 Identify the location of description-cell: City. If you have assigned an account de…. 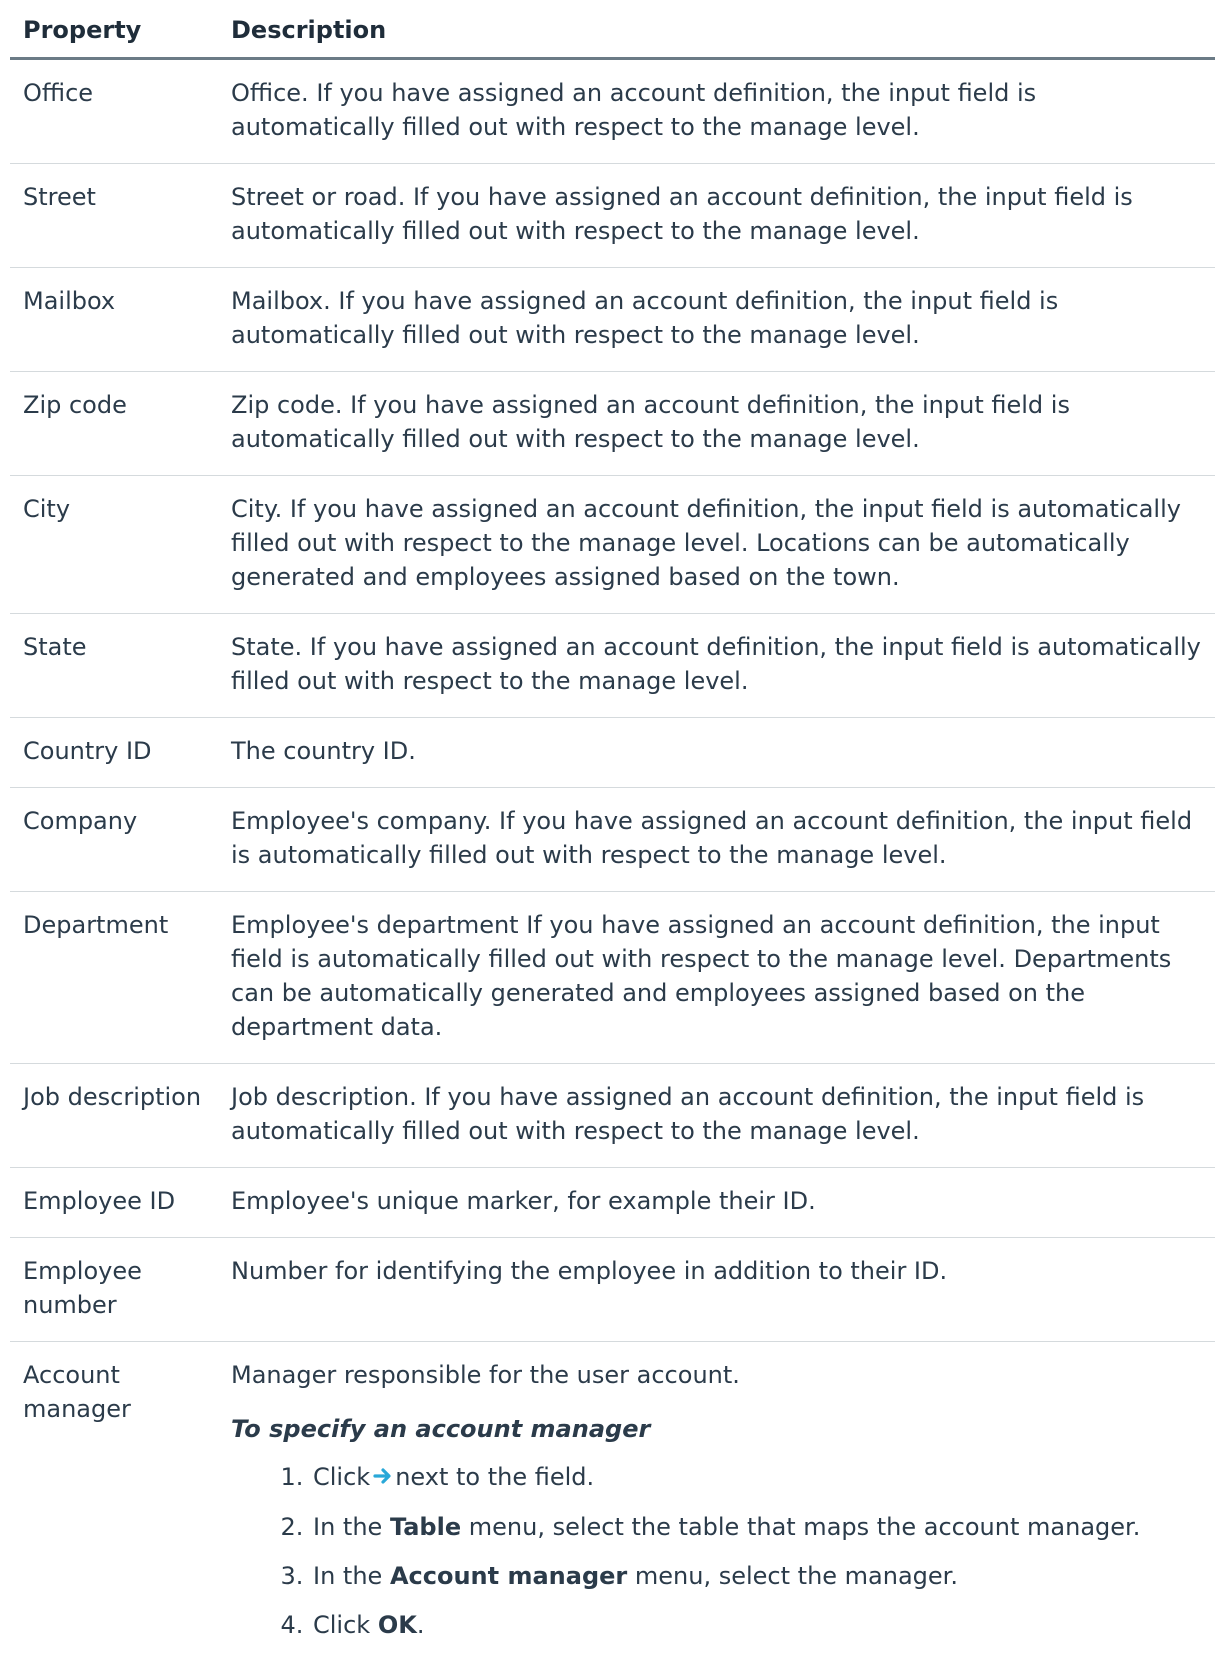
(716, 545).